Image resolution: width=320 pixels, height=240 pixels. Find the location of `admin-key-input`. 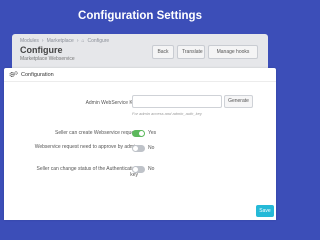

admin-key-input is located at coordinates (177, 101).